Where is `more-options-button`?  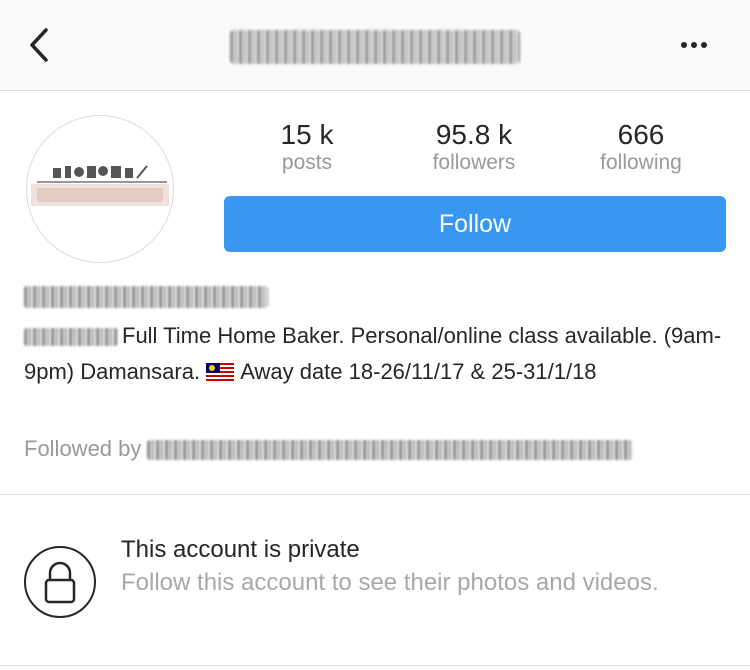 more-options-button is located at coordinates (694, 45).